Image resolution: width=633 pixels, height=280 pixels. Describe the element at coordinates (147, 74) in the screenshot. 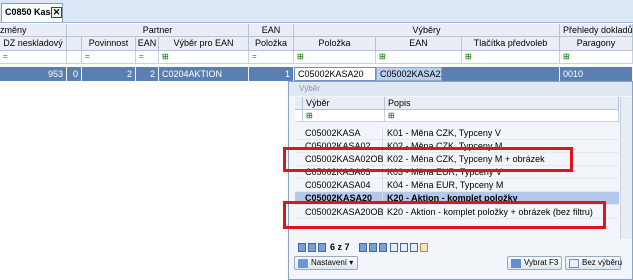

I see `cell-ean: 2` at that location.